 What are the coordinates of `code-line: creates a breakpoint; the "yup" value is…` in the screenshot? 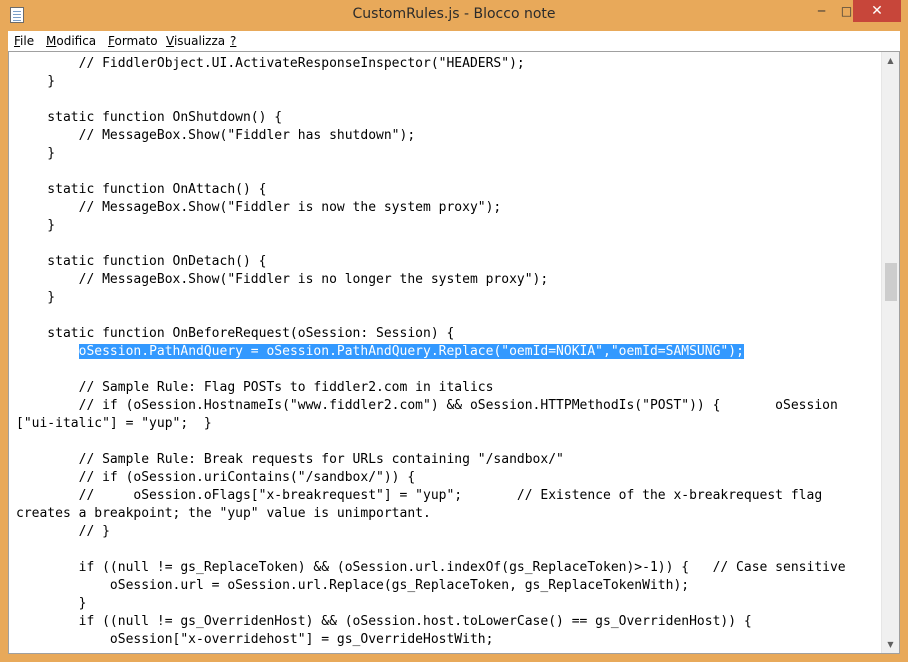 It's located at (446, 514).